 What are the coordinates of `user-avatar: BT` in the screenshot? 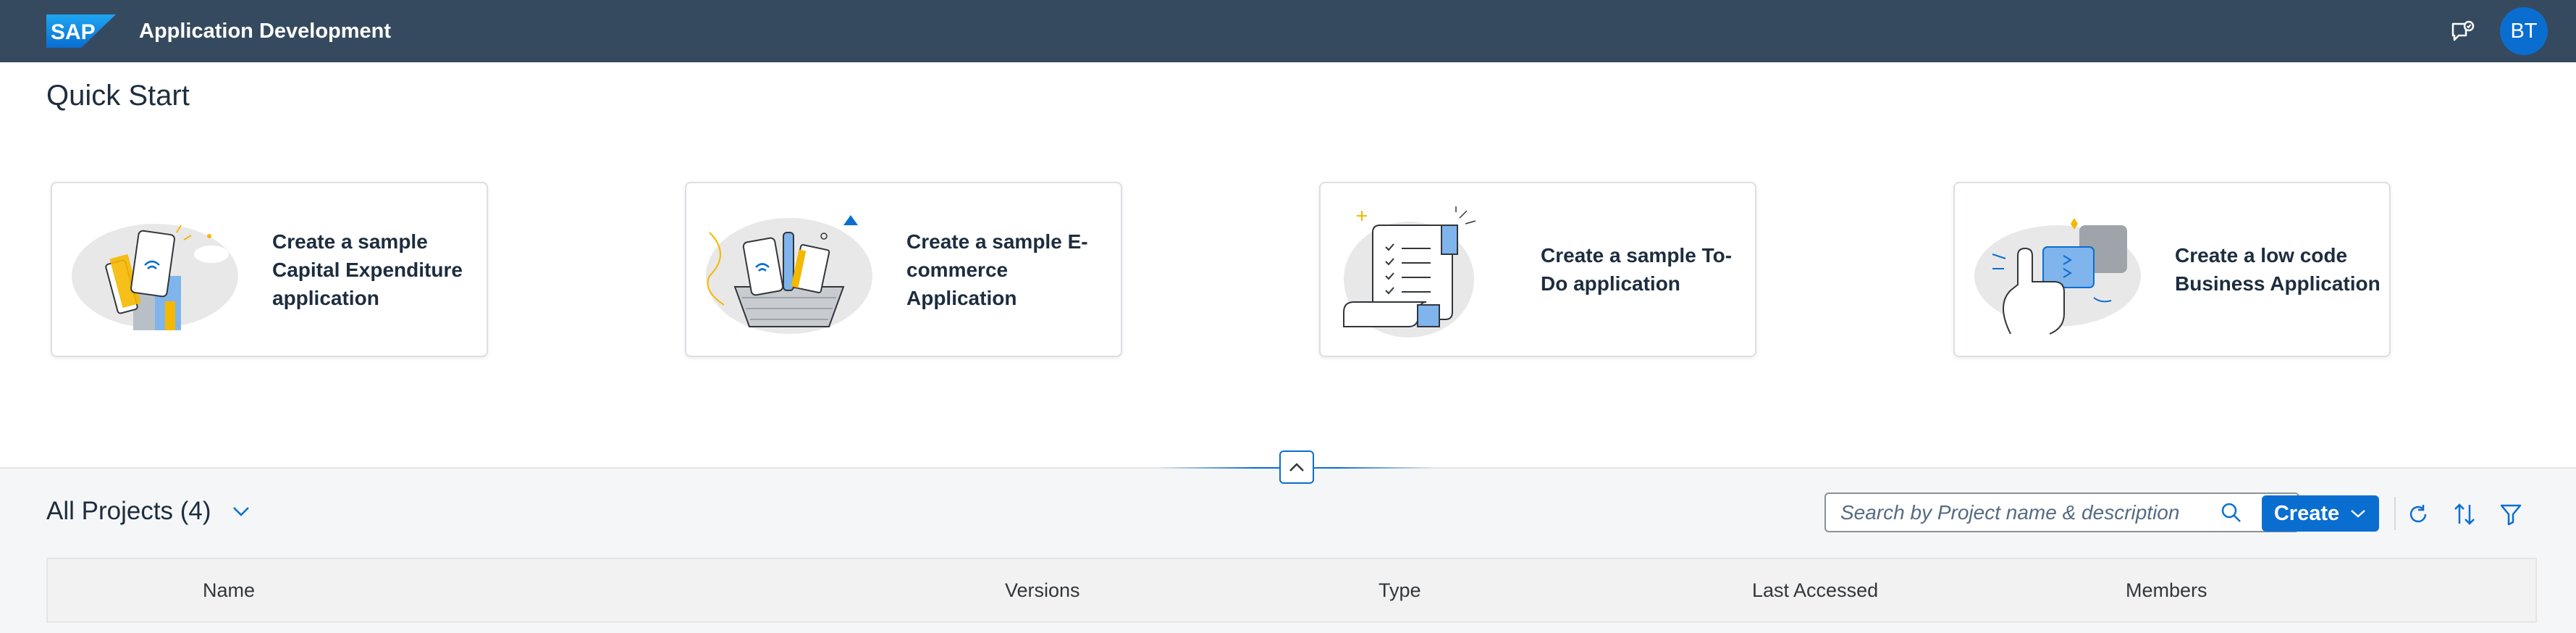 It's located at (2524, 31).